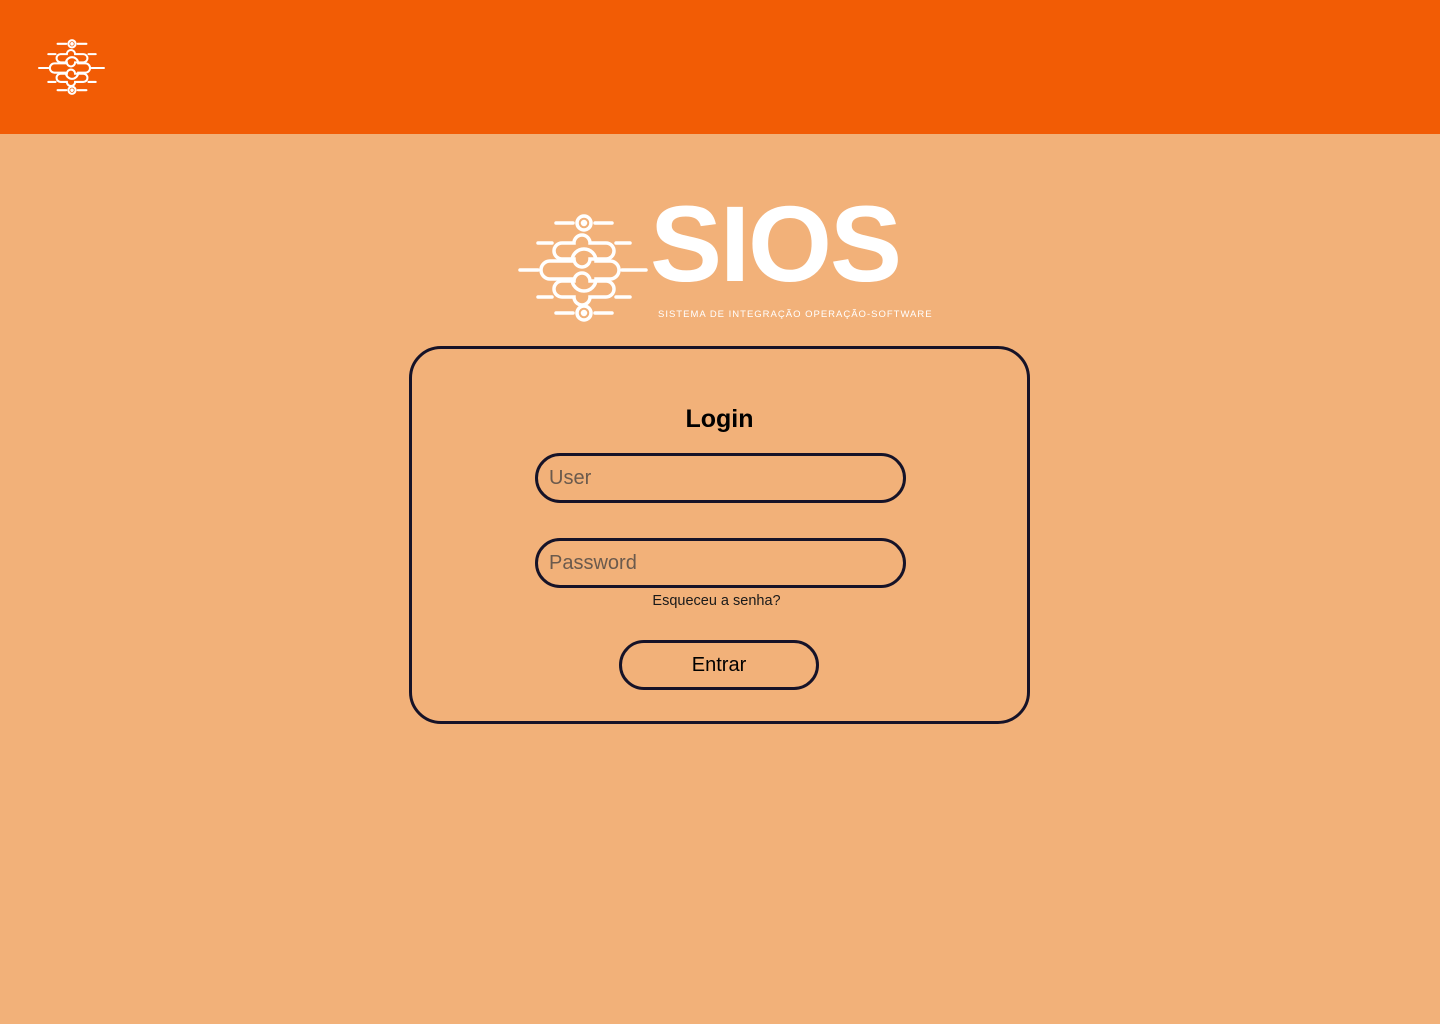  What do you see at coordinates (720, 478) in the screenshot?
I see `user-input` at bounding box center [720, 478].